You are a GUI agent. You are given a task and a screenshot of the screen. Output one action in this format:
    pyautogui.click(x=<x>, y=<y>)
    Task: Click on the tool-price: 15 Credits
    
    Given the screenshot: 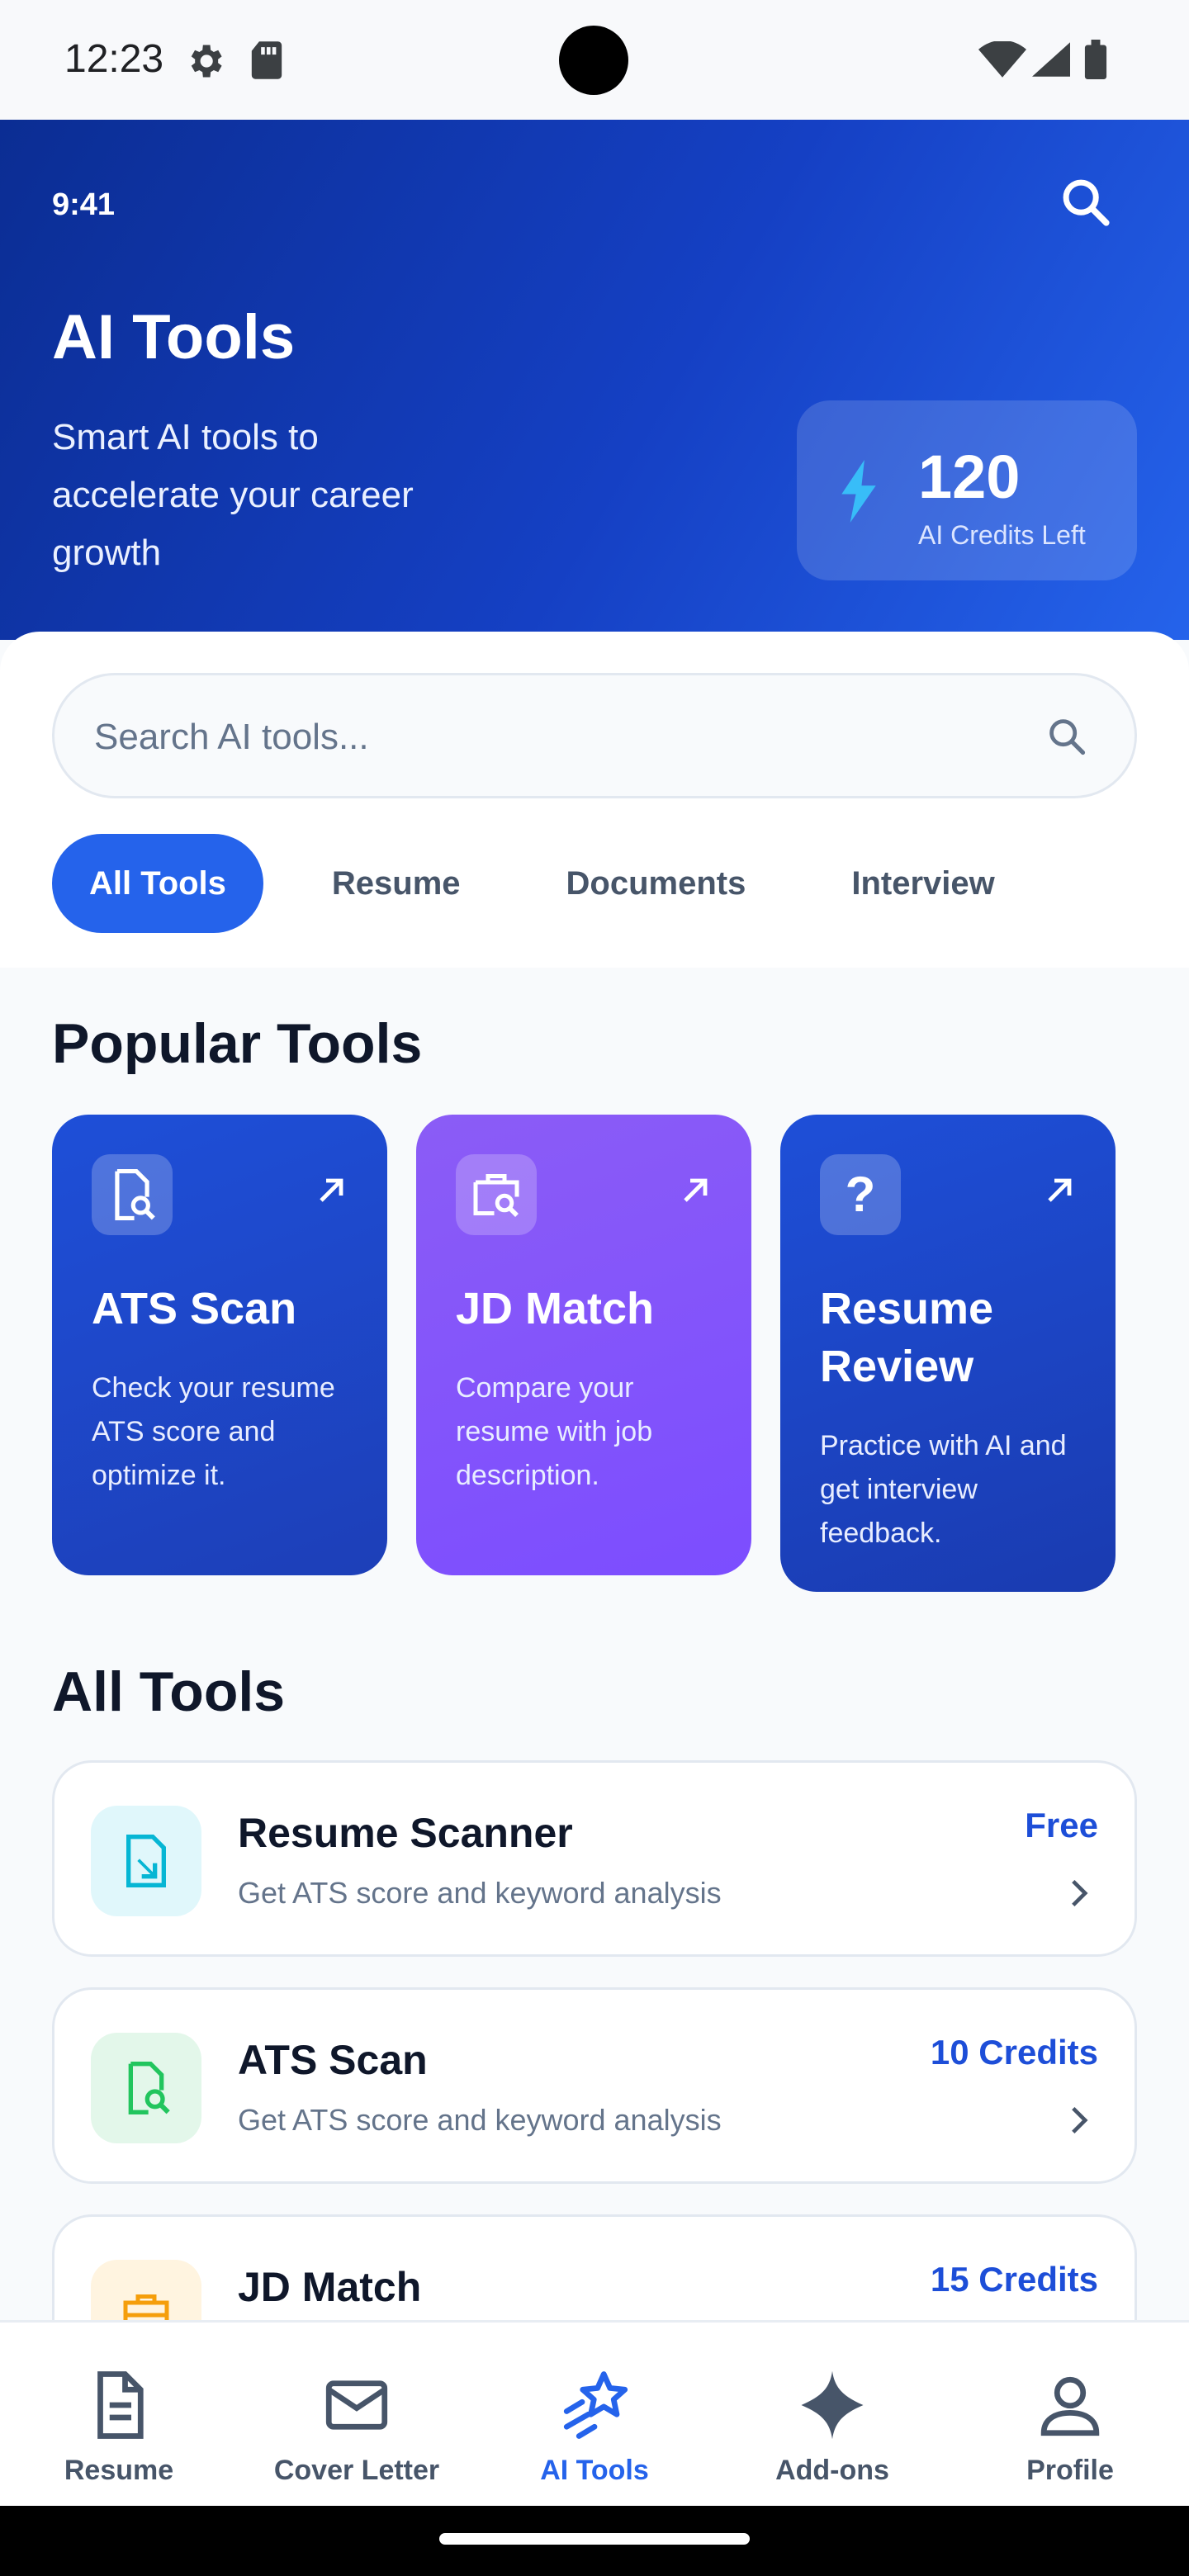 What is the action you would take?
    pyautogui.click(x=1014, y=2279)
    